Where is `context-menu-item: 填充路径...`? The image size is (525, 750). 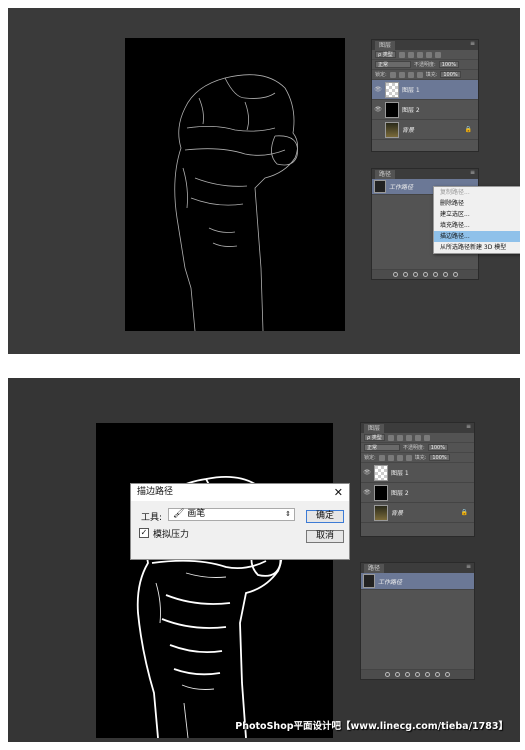 context-menu-item: 填充路径... is located at coordinates (477, 225).